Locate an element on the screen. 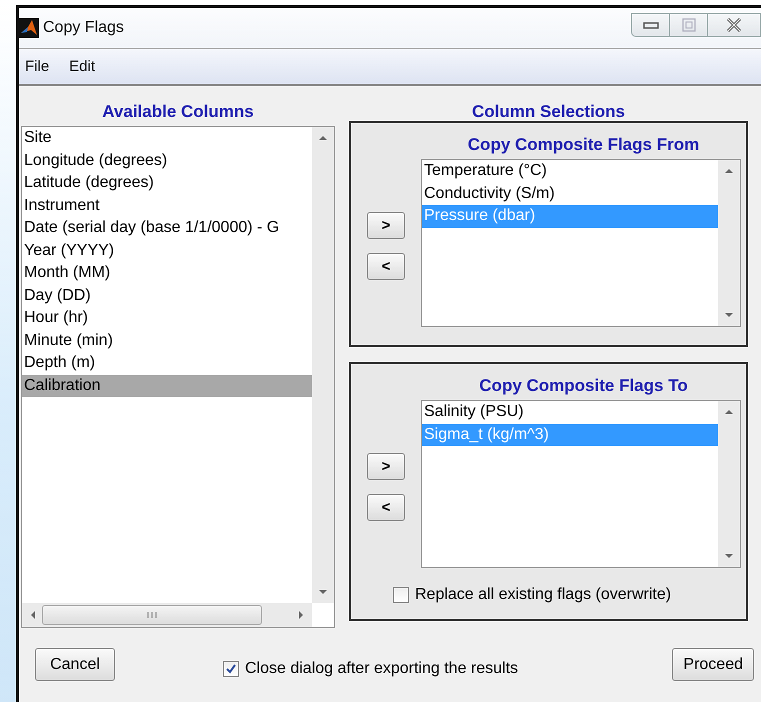 This screenshot has height=702, width=761. maximize-icon is located at coordinates (689, 25).